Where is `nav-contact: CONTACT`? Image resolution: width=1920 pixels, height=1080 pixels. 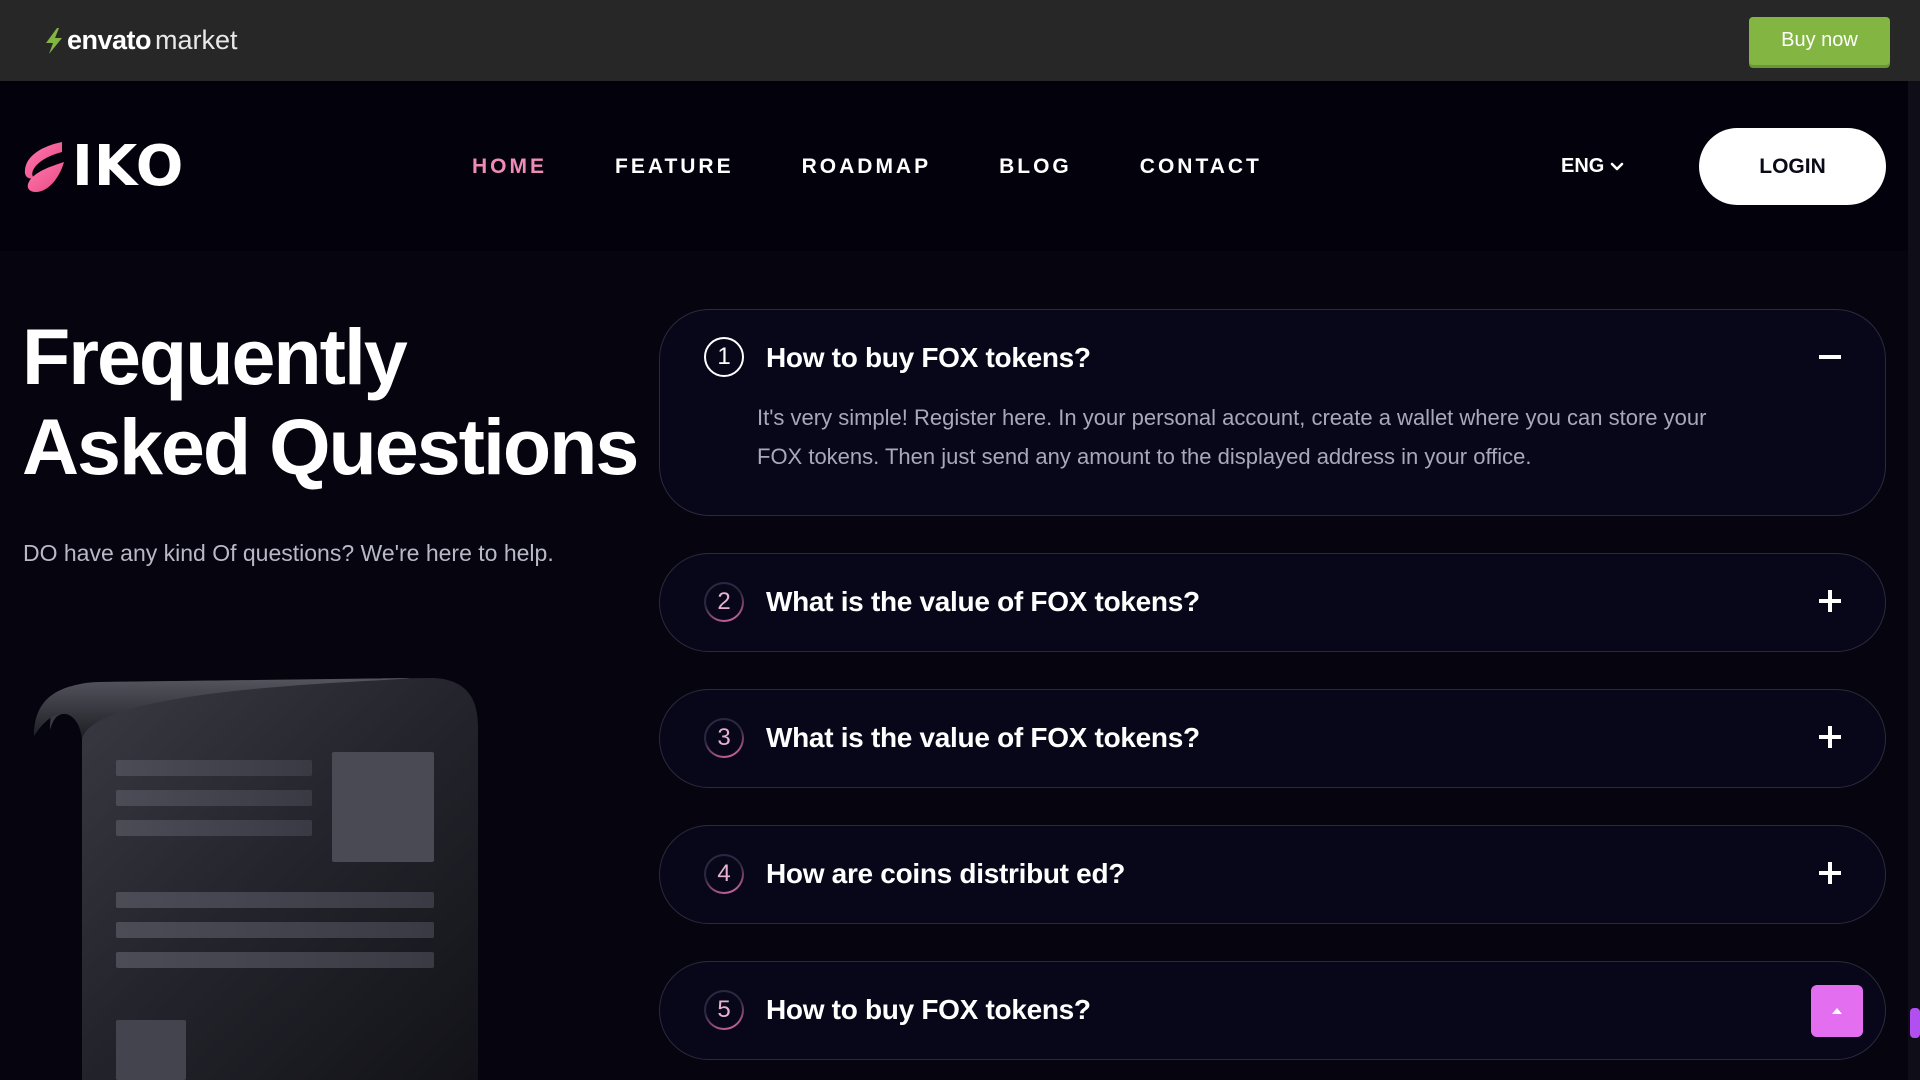
nav-contact: CONTACT is located at coordinates (1201, 167).